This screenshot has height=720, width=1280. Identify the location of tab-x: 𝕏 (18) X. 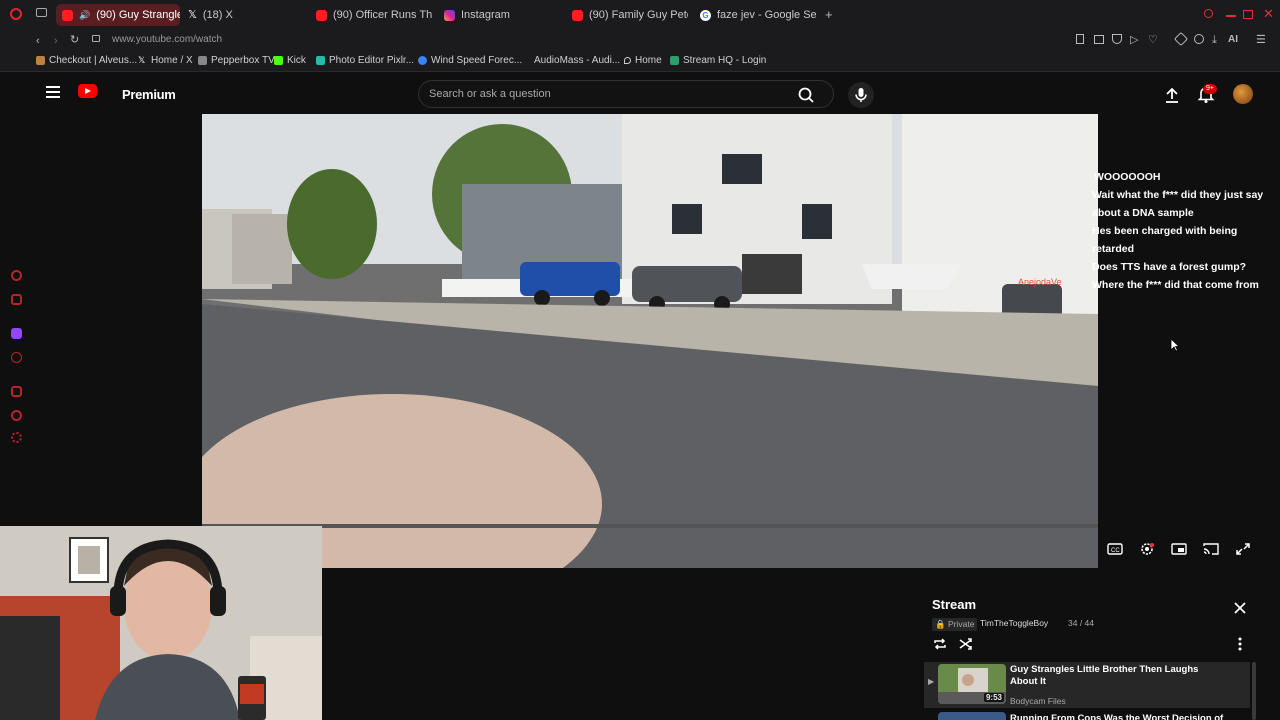
(243, 15).